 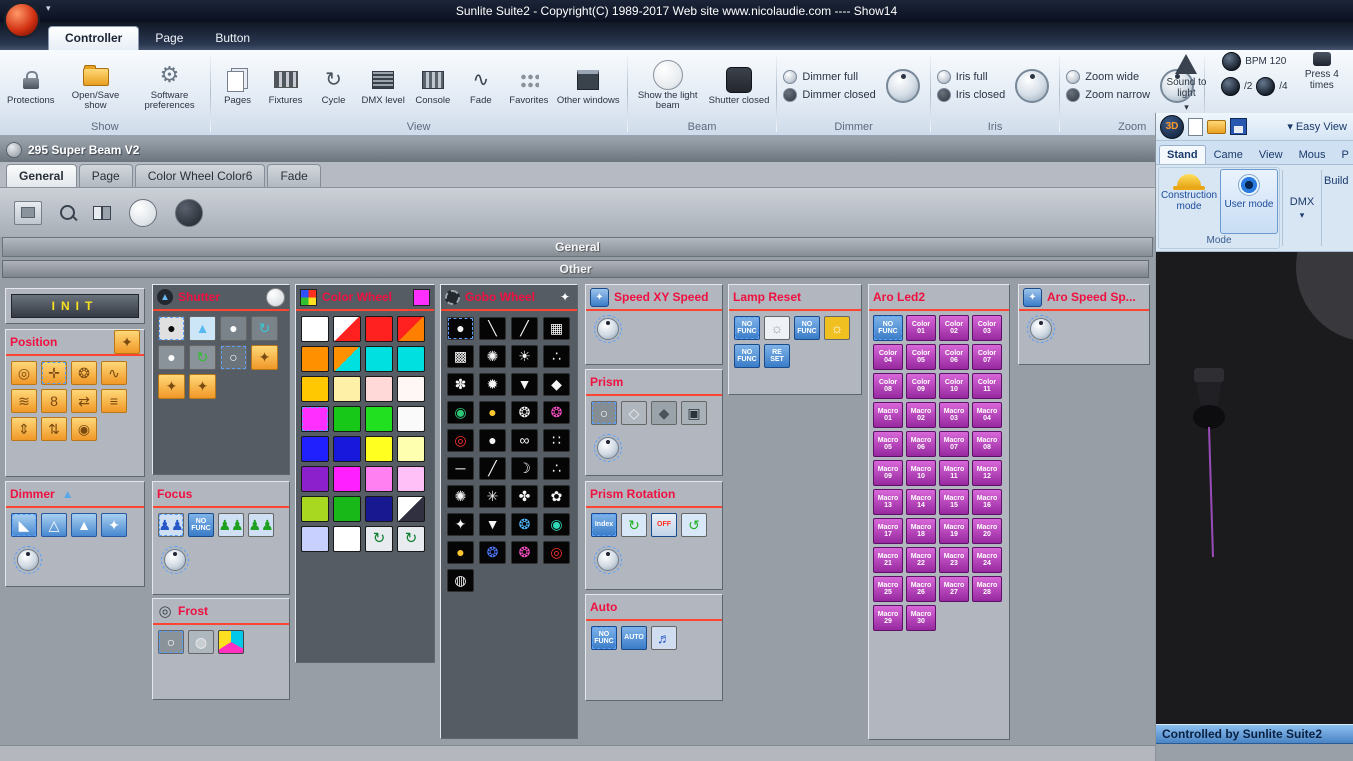 I want to click on gobo-button: ❂, so click(x=524, y=412).